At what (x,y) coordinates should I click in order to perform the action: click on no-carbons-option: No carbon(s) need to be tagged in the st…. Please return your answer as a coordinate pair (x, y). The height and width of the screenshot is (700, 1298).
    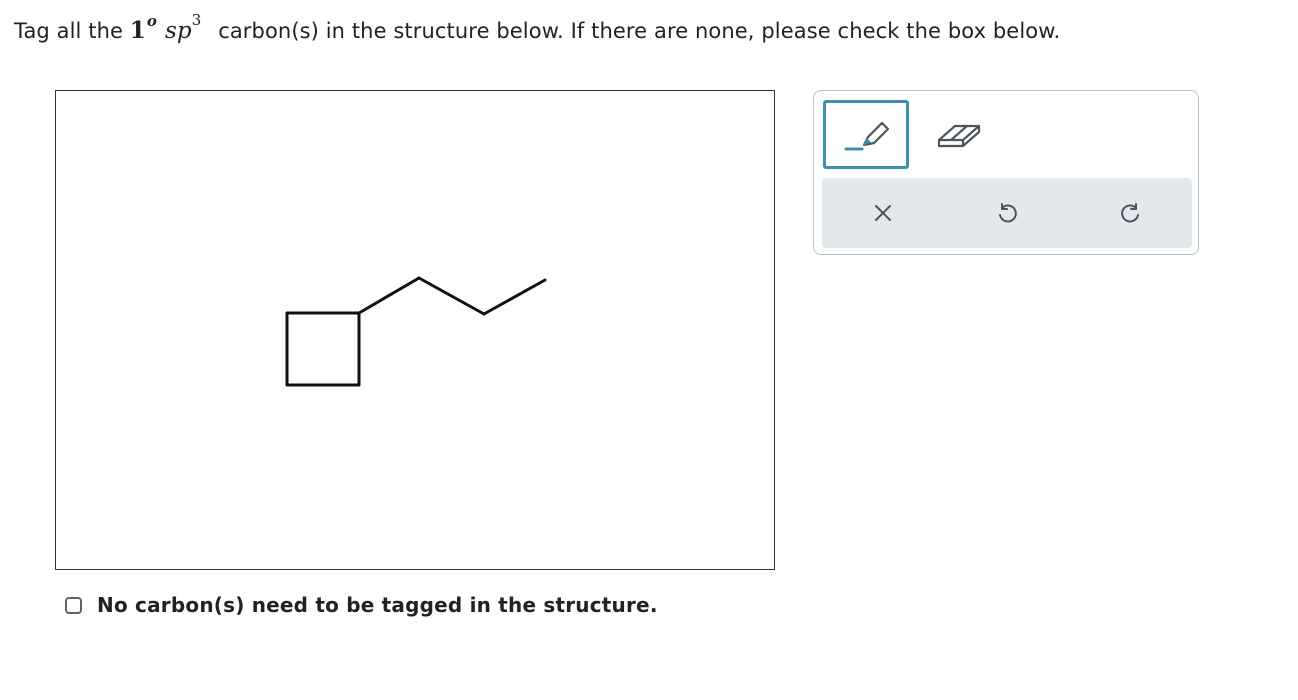
    Looking at the image, I should click on (361, 605).